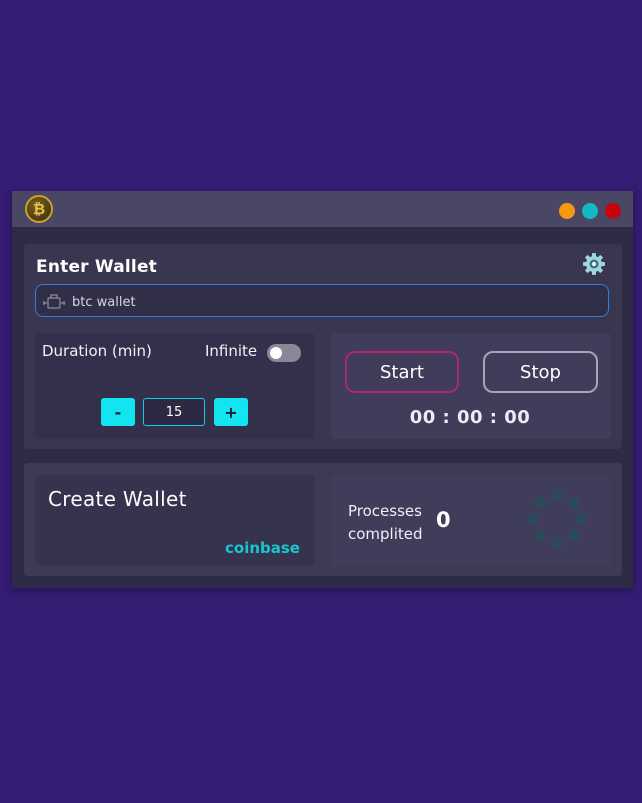 The image size is (642, 803). I want to click on title-bar: ₿, so click(322, 209).